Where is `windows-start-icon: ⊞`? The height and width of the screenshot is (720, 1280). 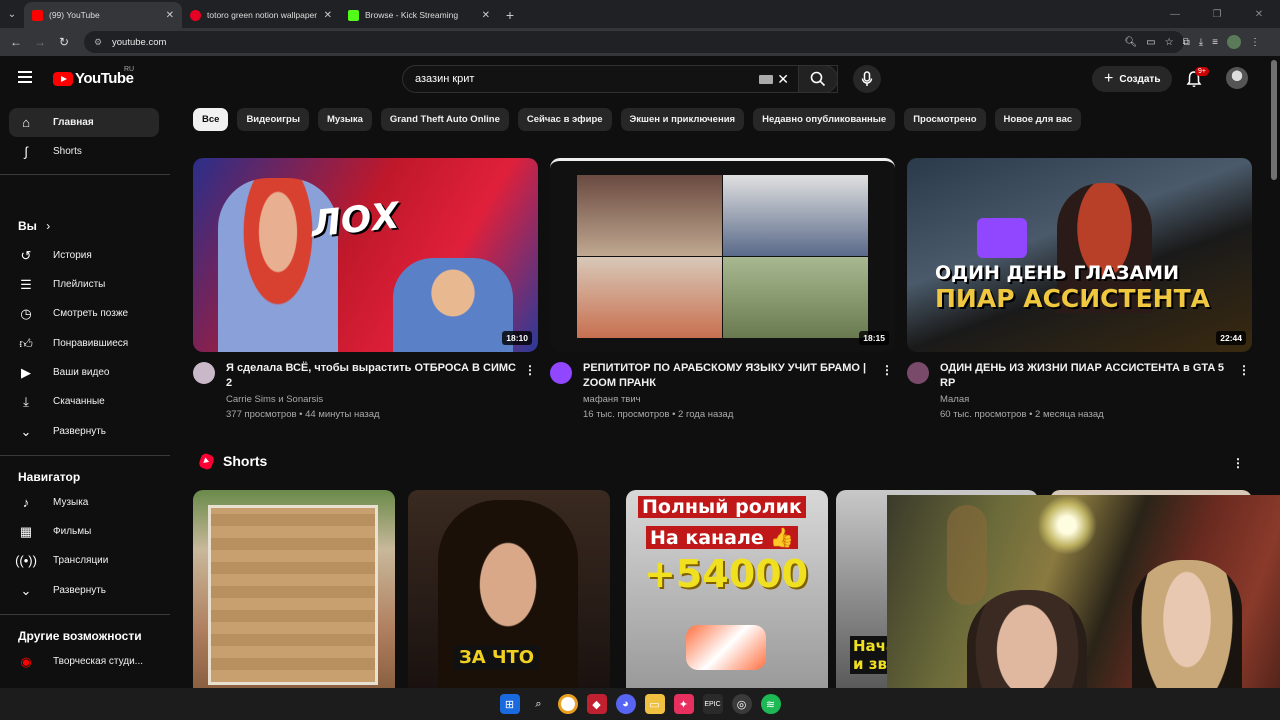
windows-start-icon: ⊞ is located at coordinates (509, 704).